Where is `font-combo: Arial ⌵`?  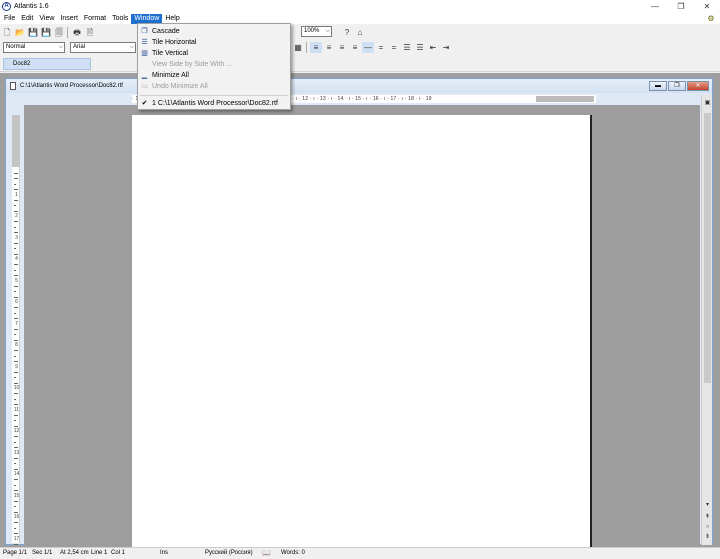
font-combo: Arial ⌵ is located at coordinates (103, 47).